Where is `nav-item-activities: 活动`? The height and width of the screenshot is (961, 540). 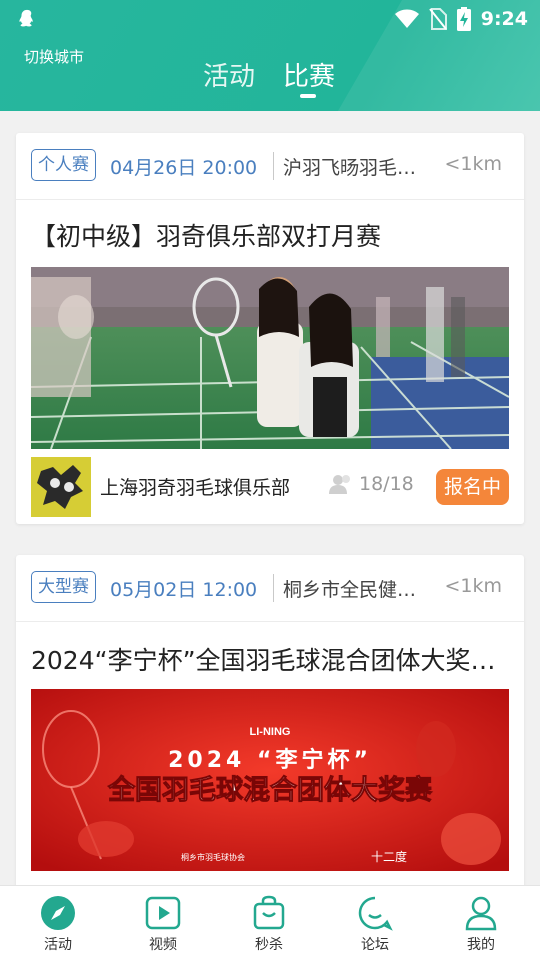 nav-item-activities: 活动 is located at coordinates (58, 923).